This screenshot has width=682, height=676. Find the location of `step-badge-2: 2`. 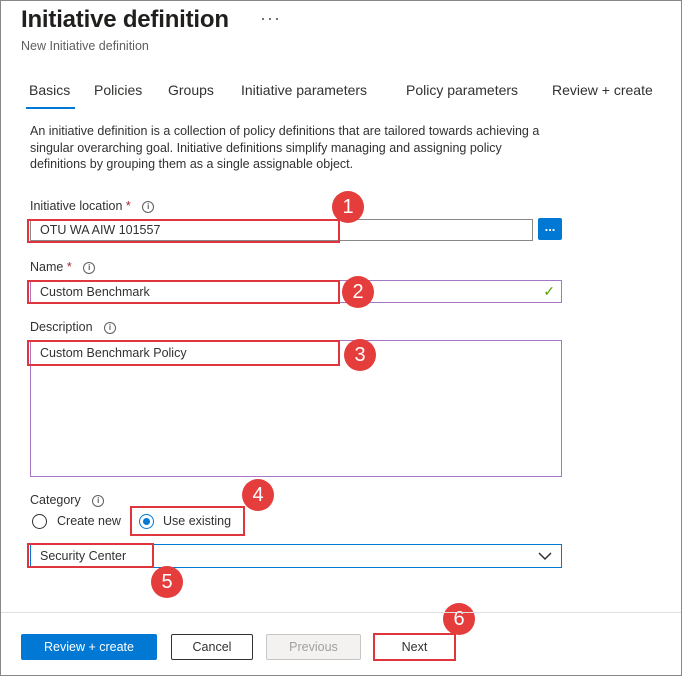

step-badge-2: 2 is located at coordinates (358, 292).